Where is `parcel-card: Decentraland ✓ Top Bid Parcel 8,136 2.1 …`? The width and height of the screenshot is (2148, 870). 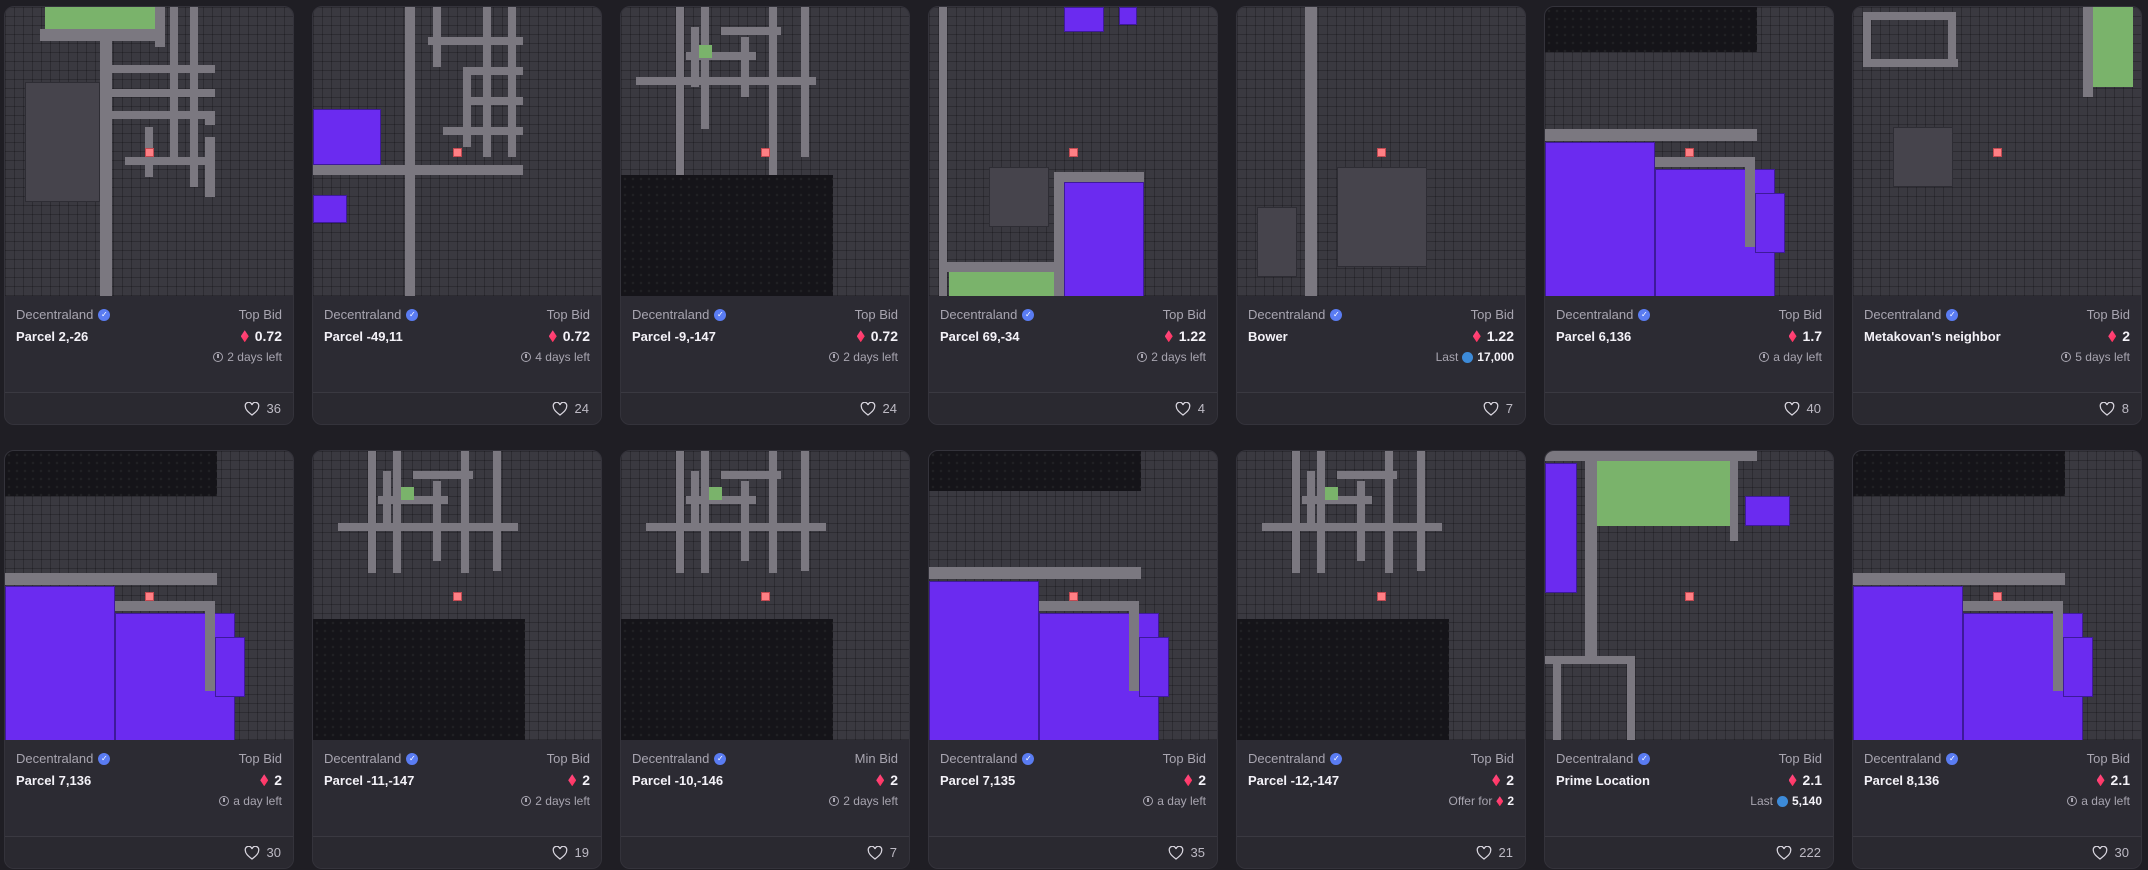 parcel-card: Decentraland ✓ Top Bid Parcel 8,136 2.1 … is located at coordinates (1997, 659).